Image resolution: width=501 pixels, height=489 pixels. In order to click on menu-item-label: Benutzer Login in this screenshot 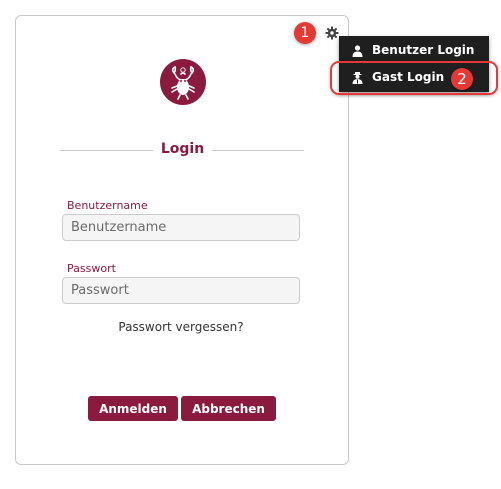, I will do `click(423, 50)`.